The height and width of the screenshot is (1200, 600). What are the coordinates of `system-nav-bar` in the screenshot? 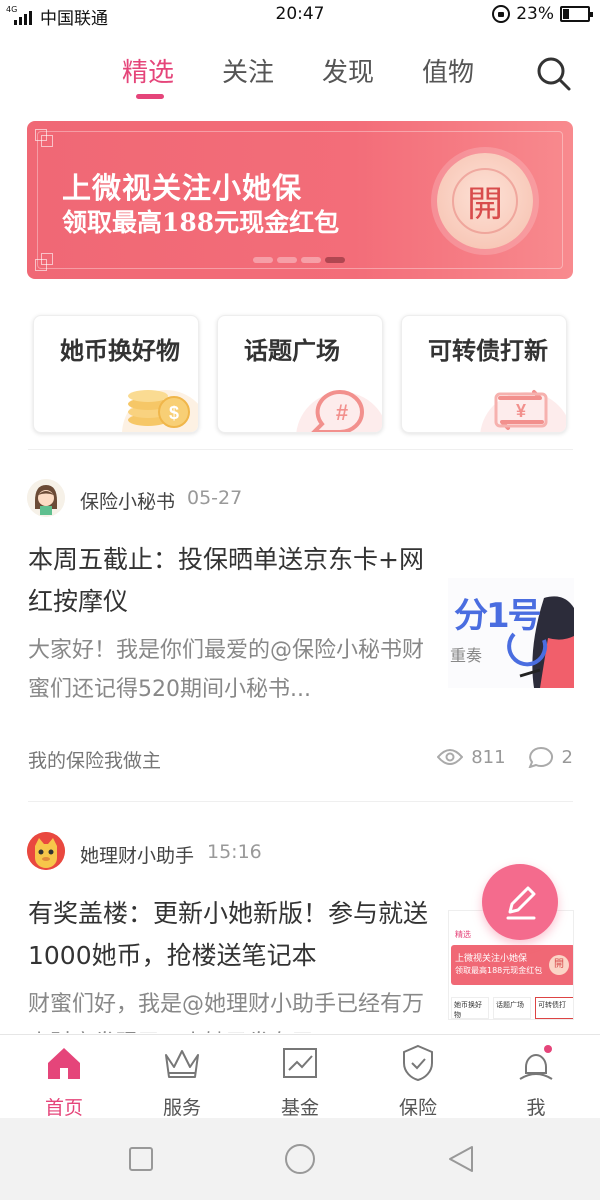 It's located at (300, 1159).